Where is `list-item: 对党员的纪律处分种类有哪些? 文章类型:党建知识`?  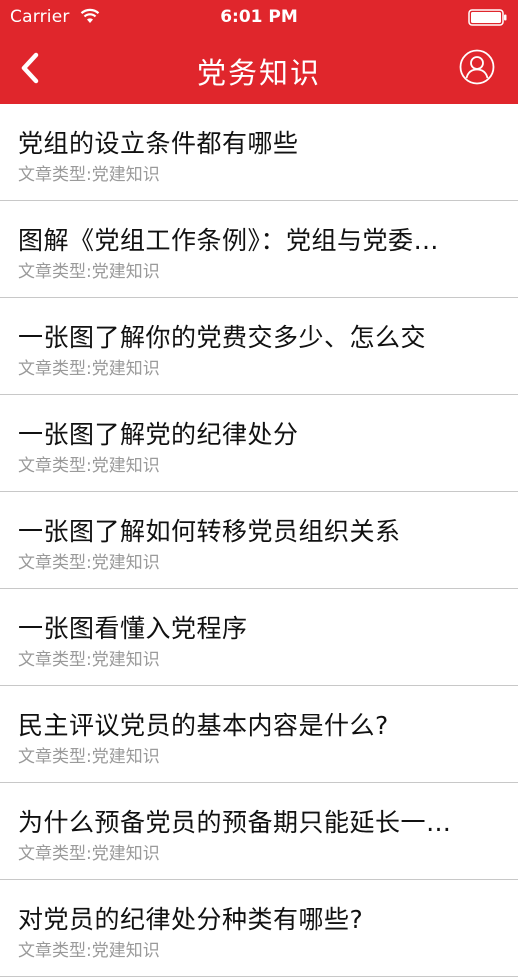 list-item: 对党员的纪律处分种类有哪些? 文章类型:党建知识 is located at coordinates (259, 928).